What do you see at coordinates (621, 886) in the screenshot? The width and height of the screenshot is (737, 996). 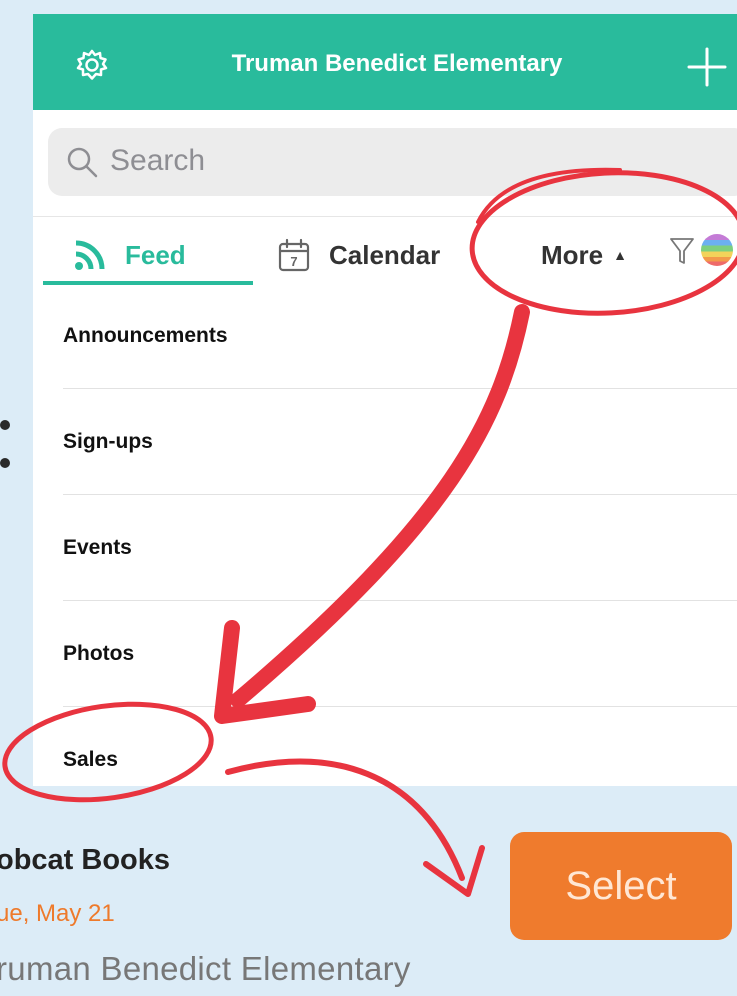 I see `select-button: Select` at bounding box center [621, 886].